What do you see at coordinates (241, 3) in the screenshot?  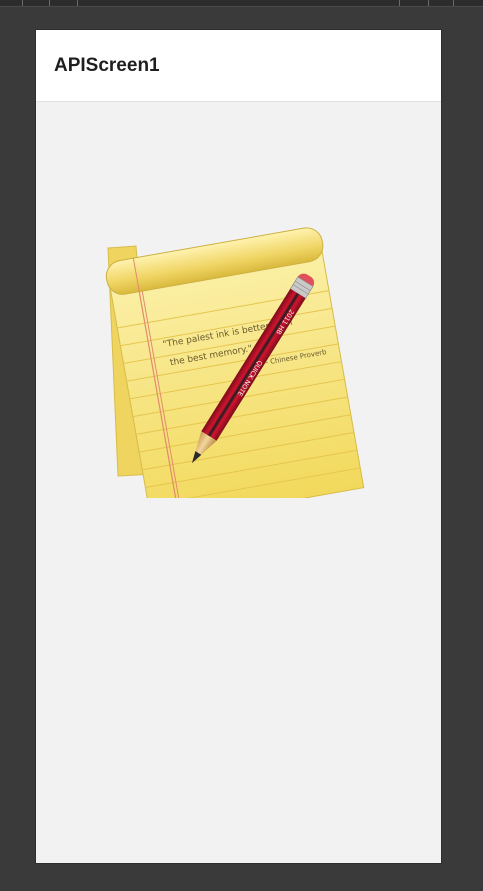 I see `top-ruler` at bounding box center [241, 3].